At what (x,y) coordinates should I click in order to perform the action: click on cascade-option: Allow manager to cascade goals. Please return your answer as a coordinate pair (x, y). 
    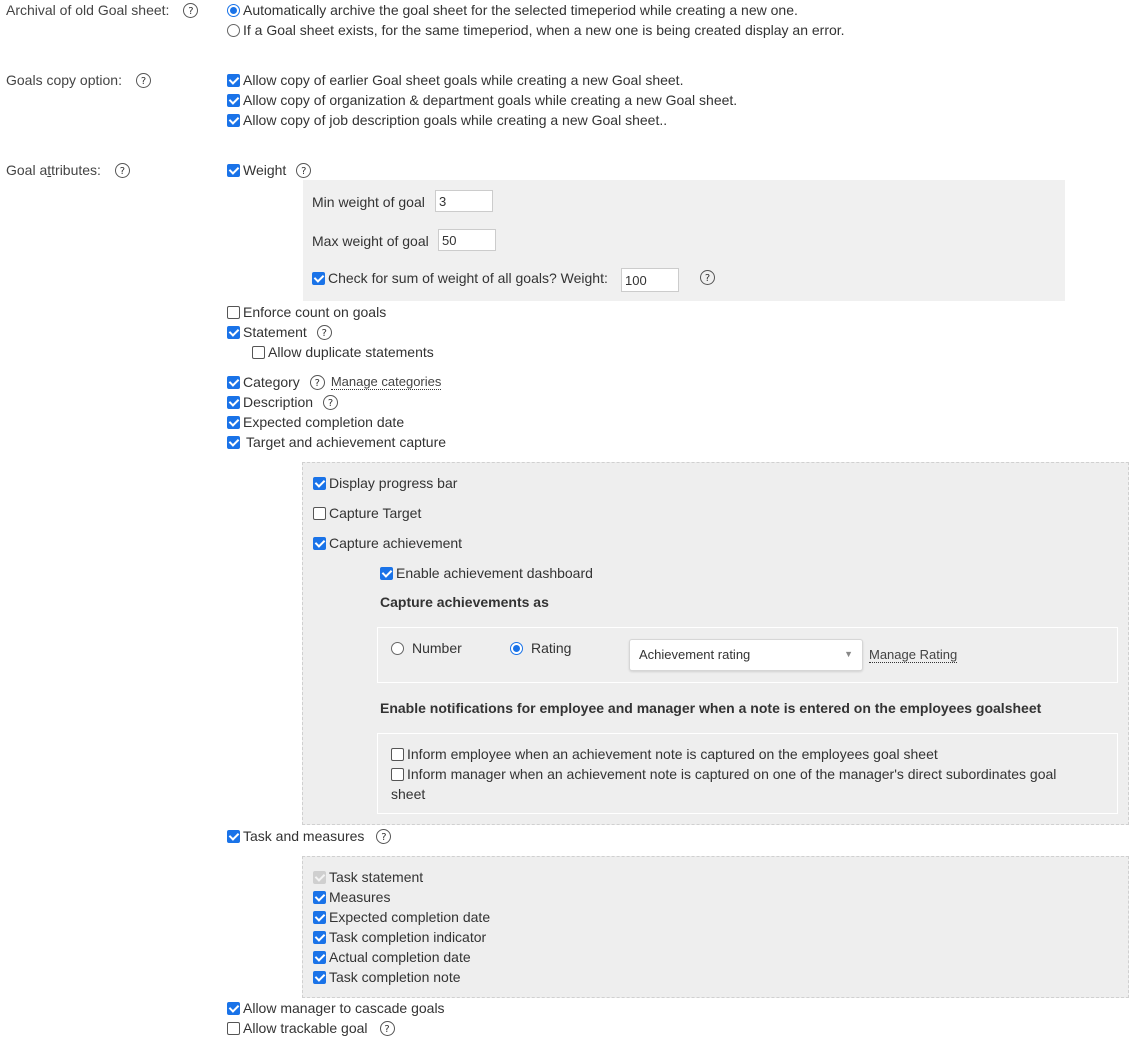
    Looking at the image, I should click on (336, 1008).